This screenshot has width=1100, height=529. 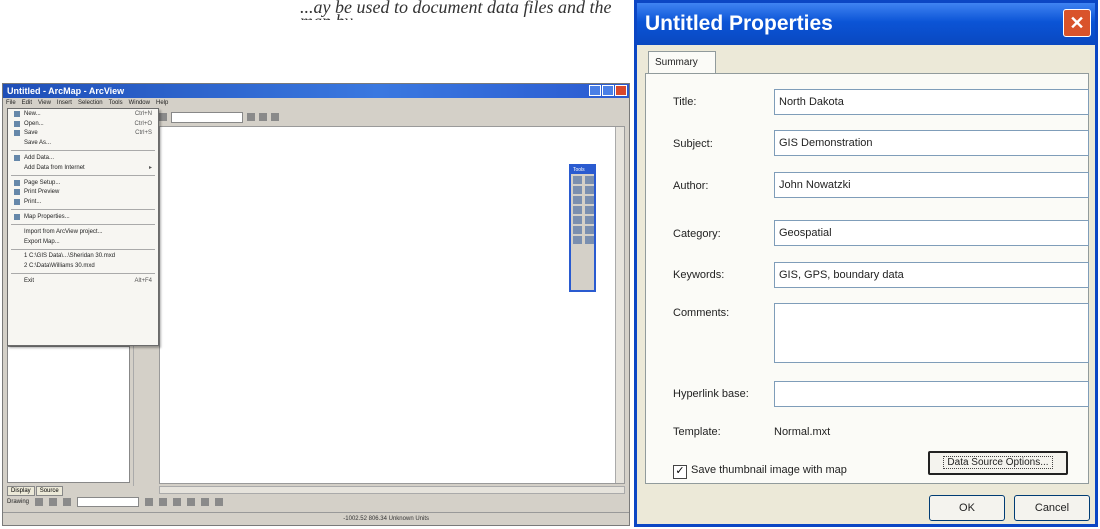 I want to click on menu-item-open: Open... Ctrl+O, so click(x=83, y=124).